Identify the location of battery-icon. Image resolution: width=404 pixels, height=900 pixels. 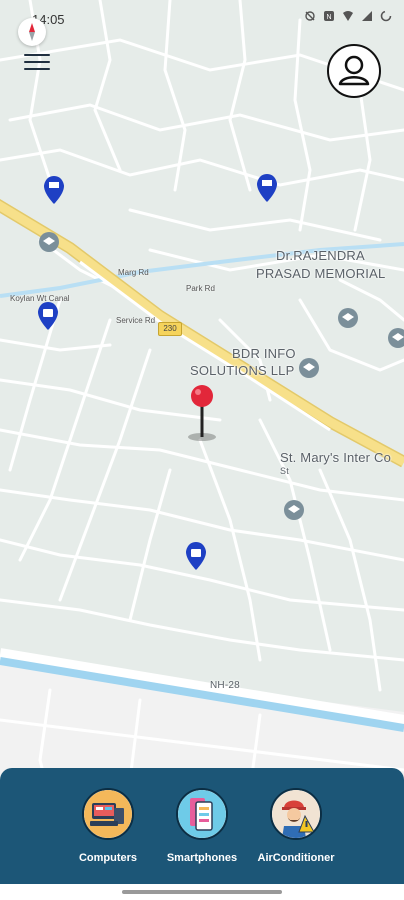
(386, 16).